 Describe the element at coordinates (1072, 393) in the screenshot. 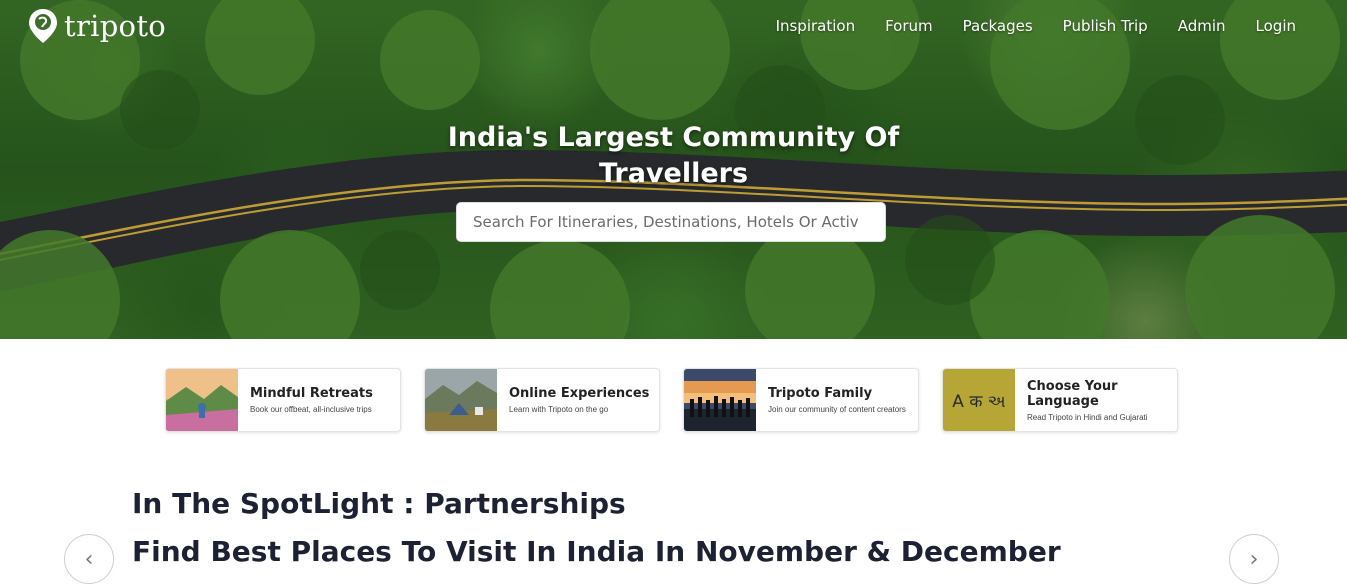

I see `card-title: Choose Your Language` at that location.